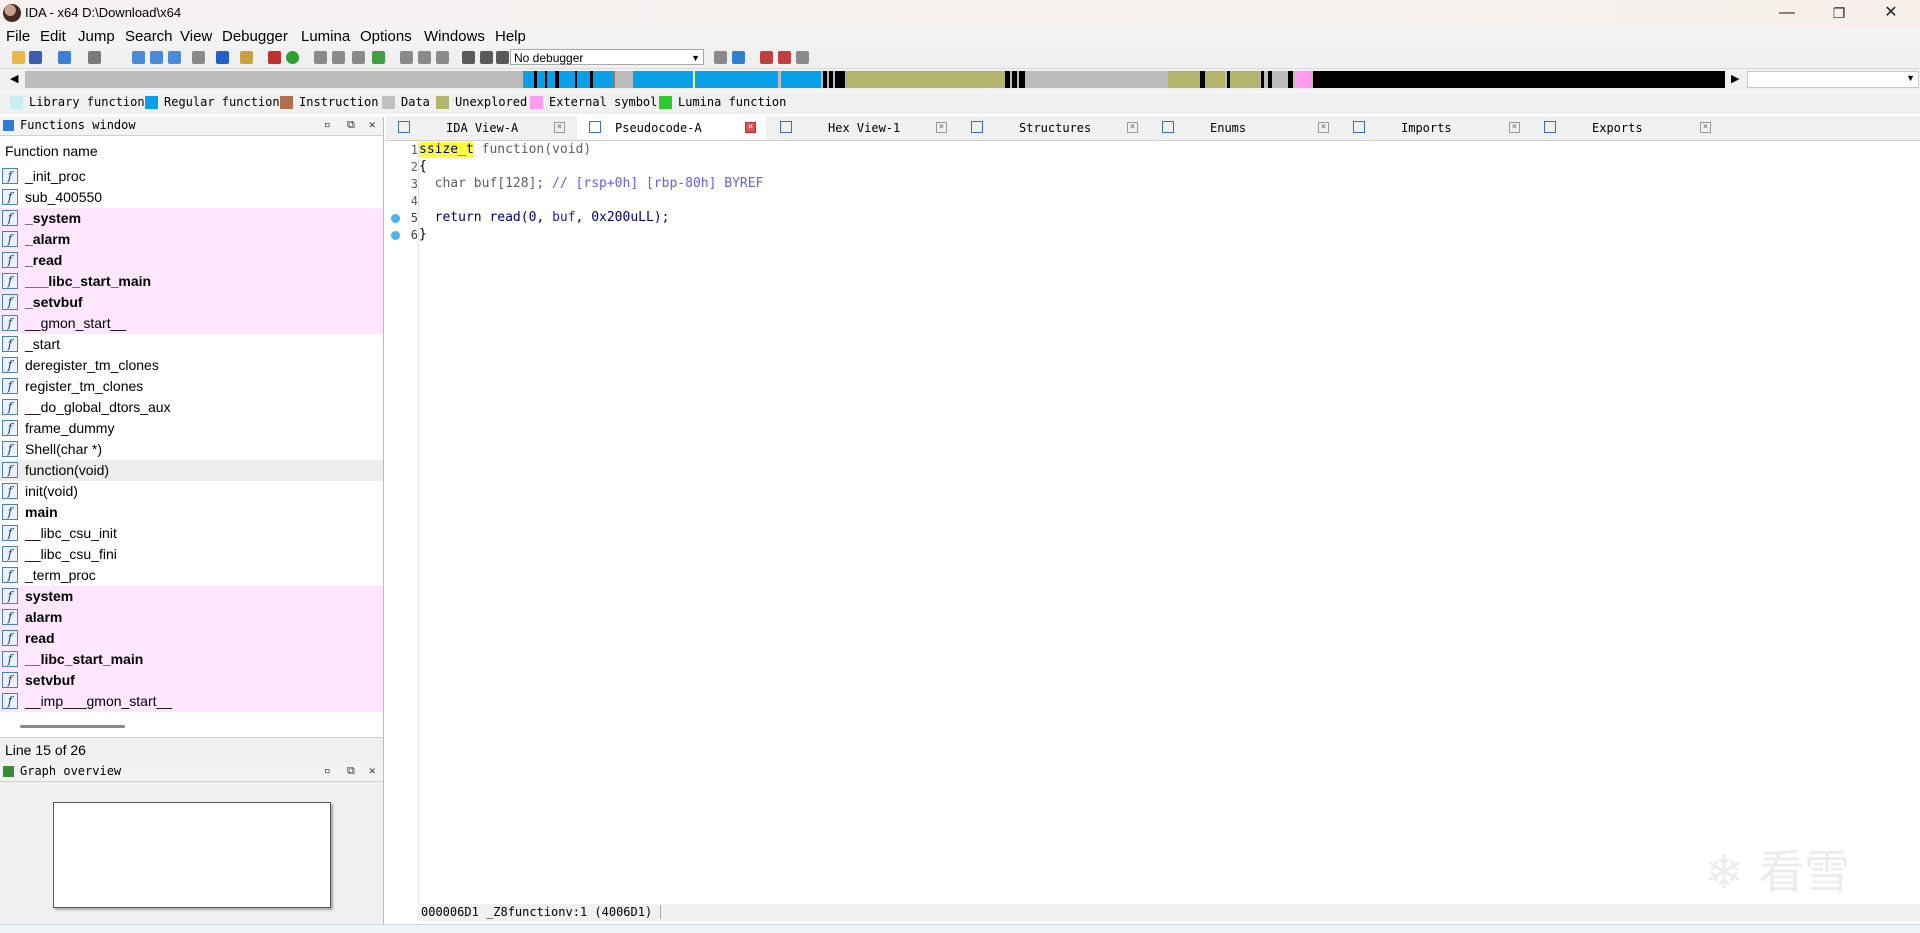  Describe the element at coordinates (1839, 13) in the screenshot. I see `maximize-button: ❐` at that location.